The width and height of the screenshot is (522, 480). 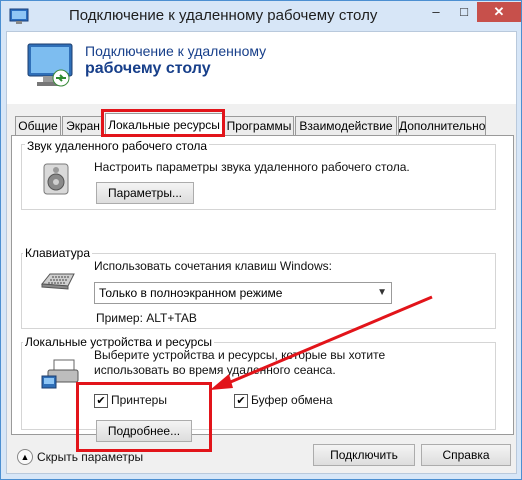 I want to click on tab-advanced: Дополнительно, so click(x=442, y=125).